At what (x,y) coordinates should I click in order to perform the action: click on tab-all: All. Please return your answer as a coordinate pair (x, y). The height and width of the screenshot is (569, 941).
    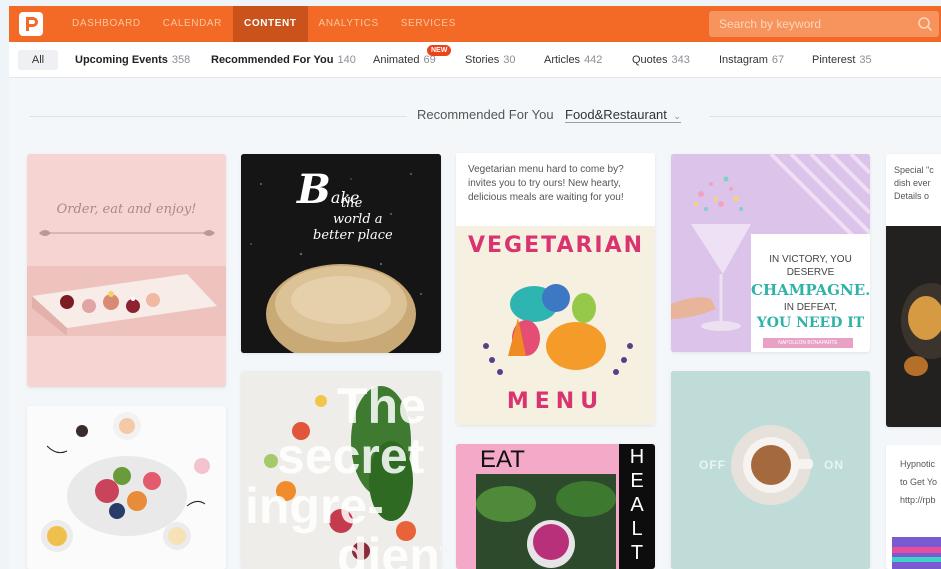
    Looking at the image, I should click on (38, 60).